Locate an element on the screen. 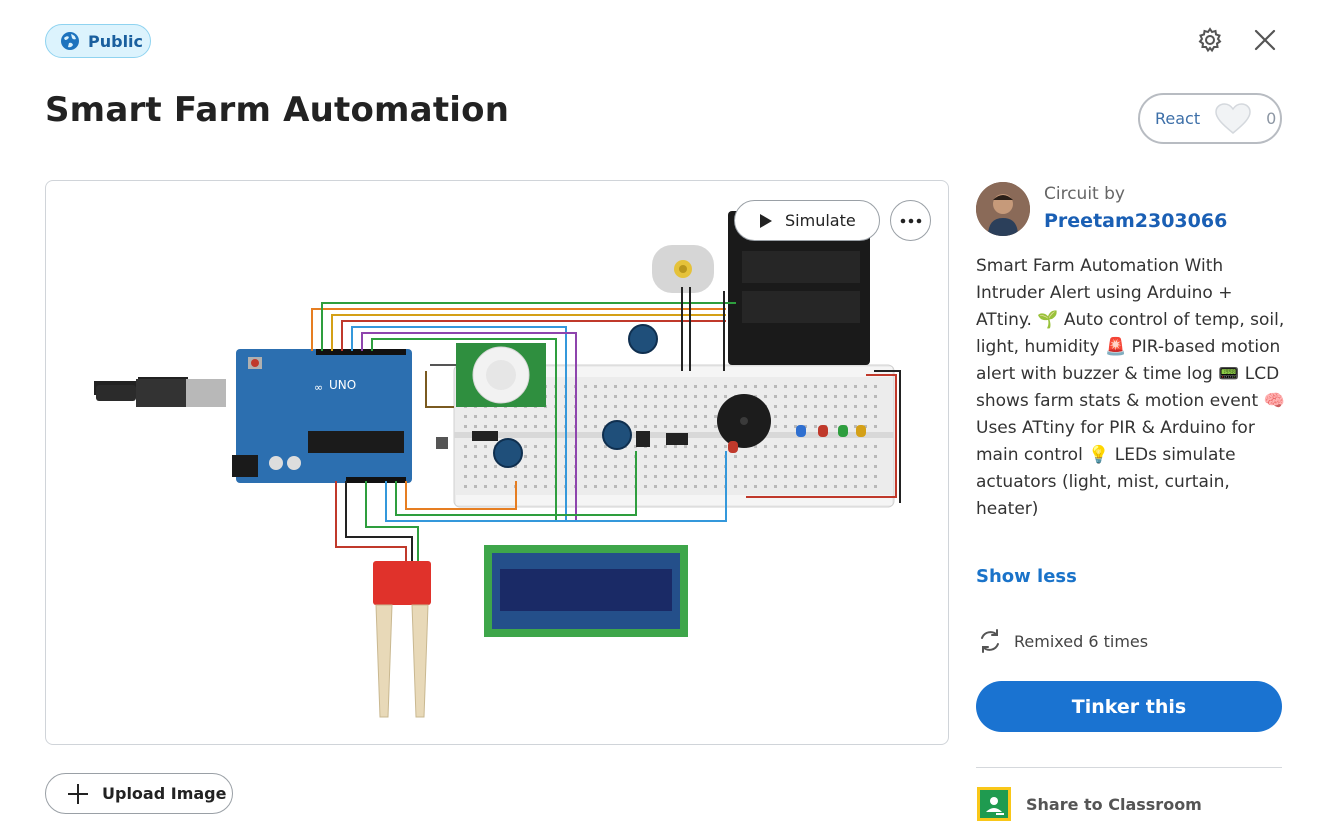 This screenshot has height=822, width=1326. remix-info: Remixed 6 times is located at coordinates (1062, 641).